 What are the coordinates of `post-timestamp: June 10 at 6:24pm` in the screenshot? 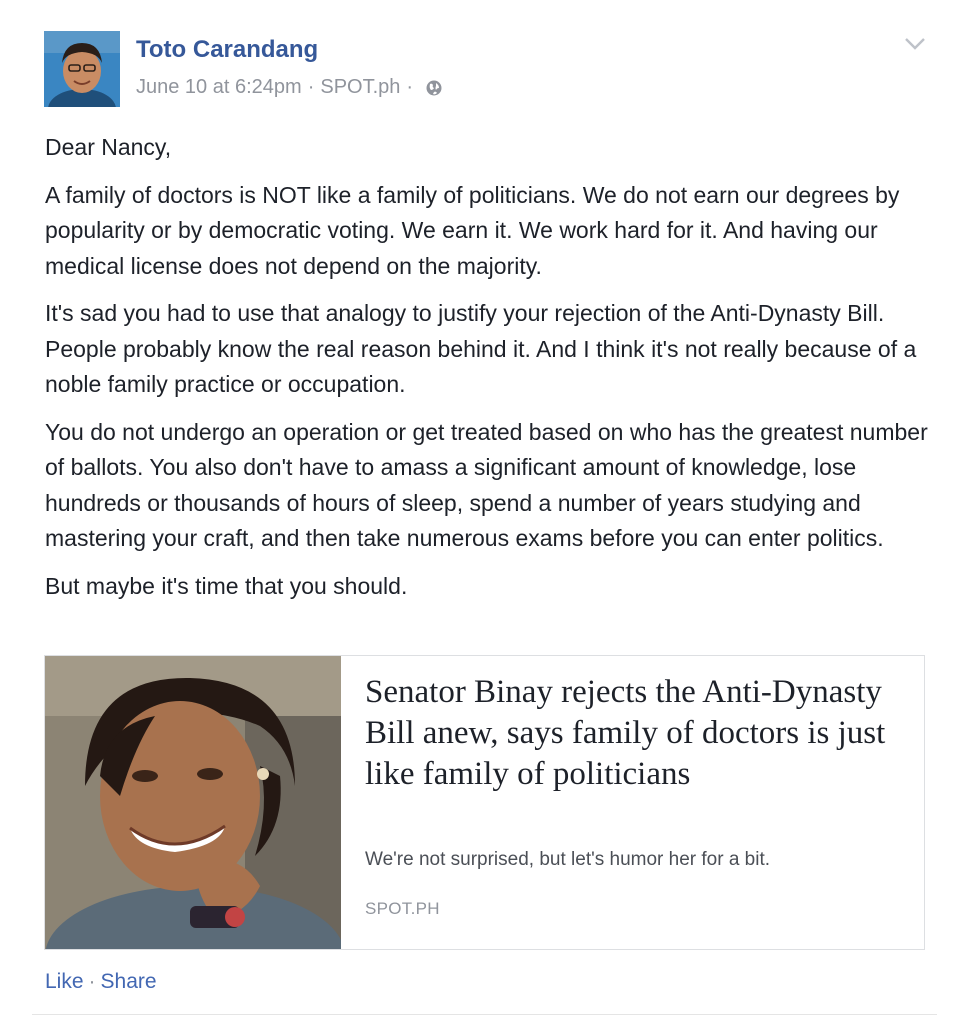 It's located at (219, 87).